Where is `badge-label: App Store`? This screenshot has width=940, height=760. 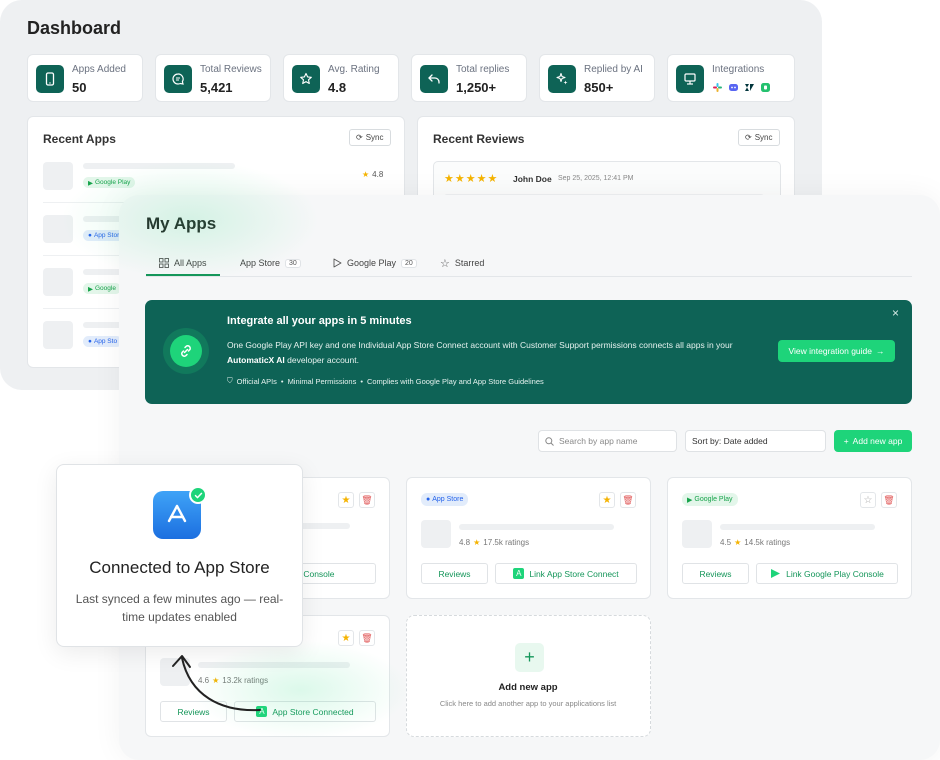
badge-label: App Store is located at coordinates (448, 499).